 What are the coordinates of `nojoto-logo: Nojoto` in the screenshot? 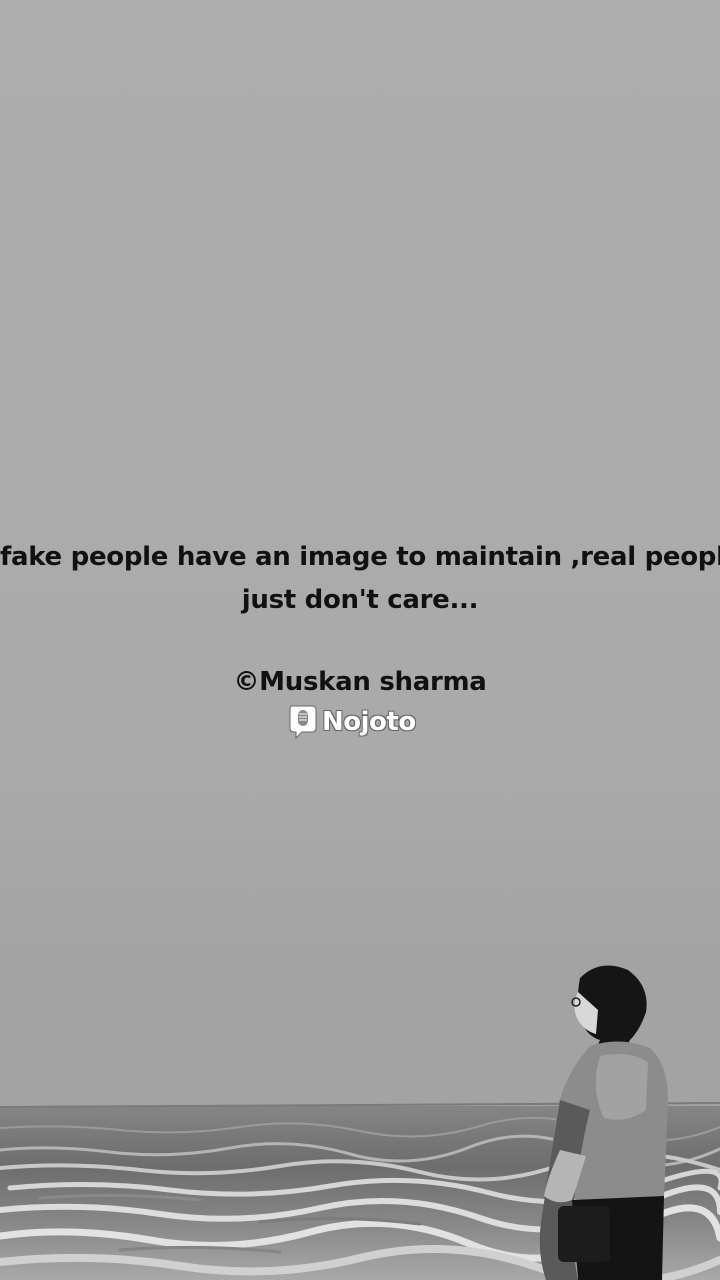 It's located at (363, 722).